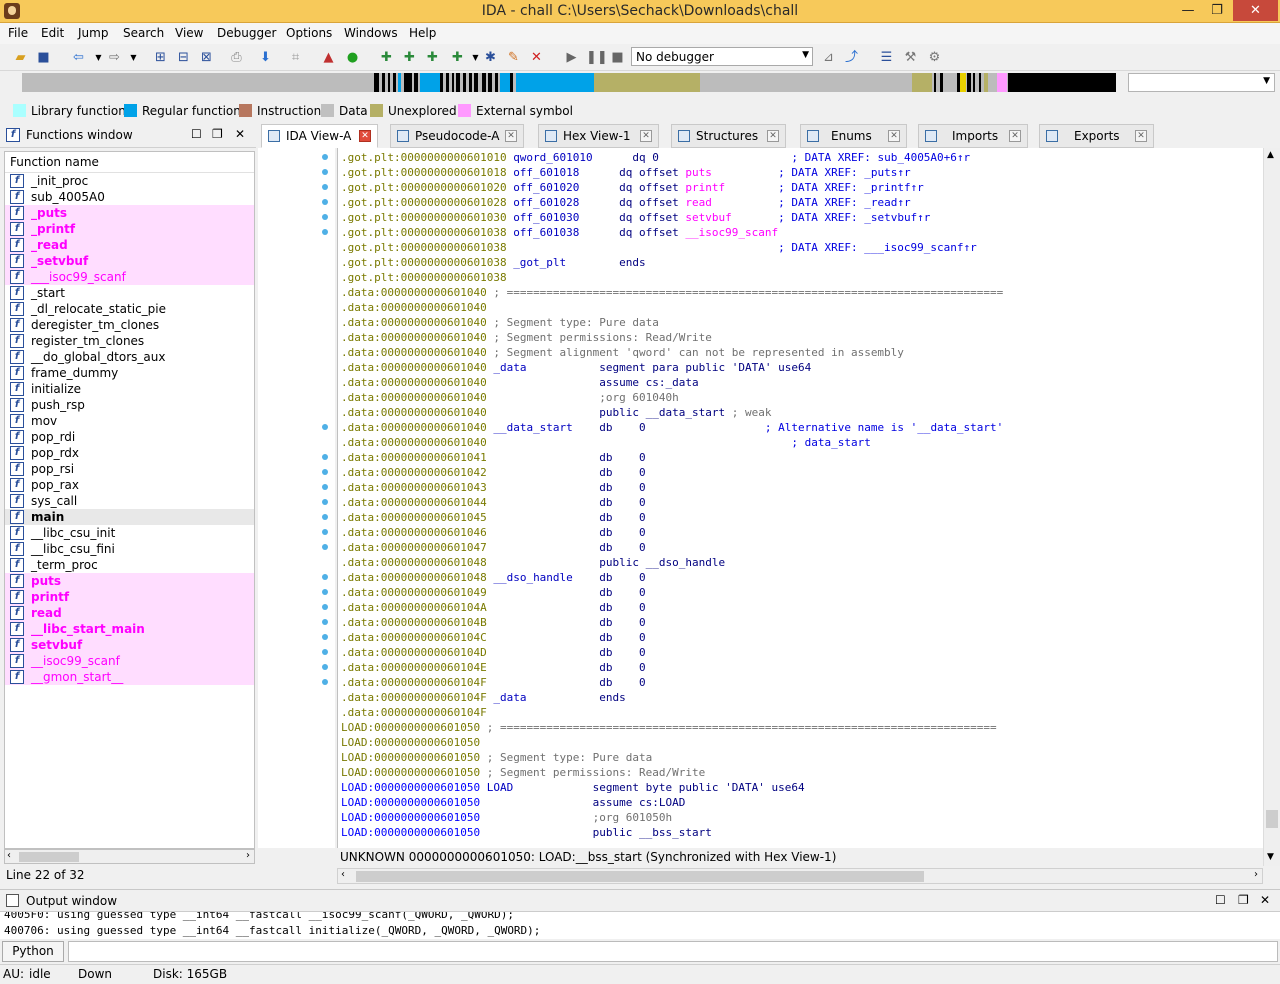 The height and width of the screenshot is (984, 1280). I want to click on back-arrow-icon: ⇦, so click(78, 57).